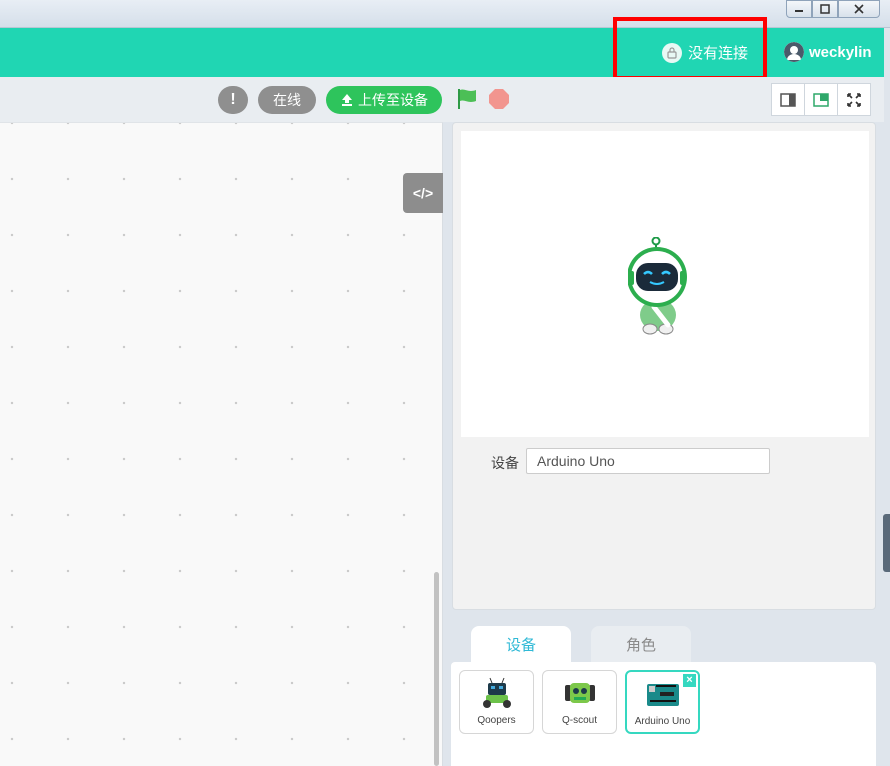 The image size is (890, 766). I want to click on toolbar: ! 在线 上传至设备, so click(442, 99).